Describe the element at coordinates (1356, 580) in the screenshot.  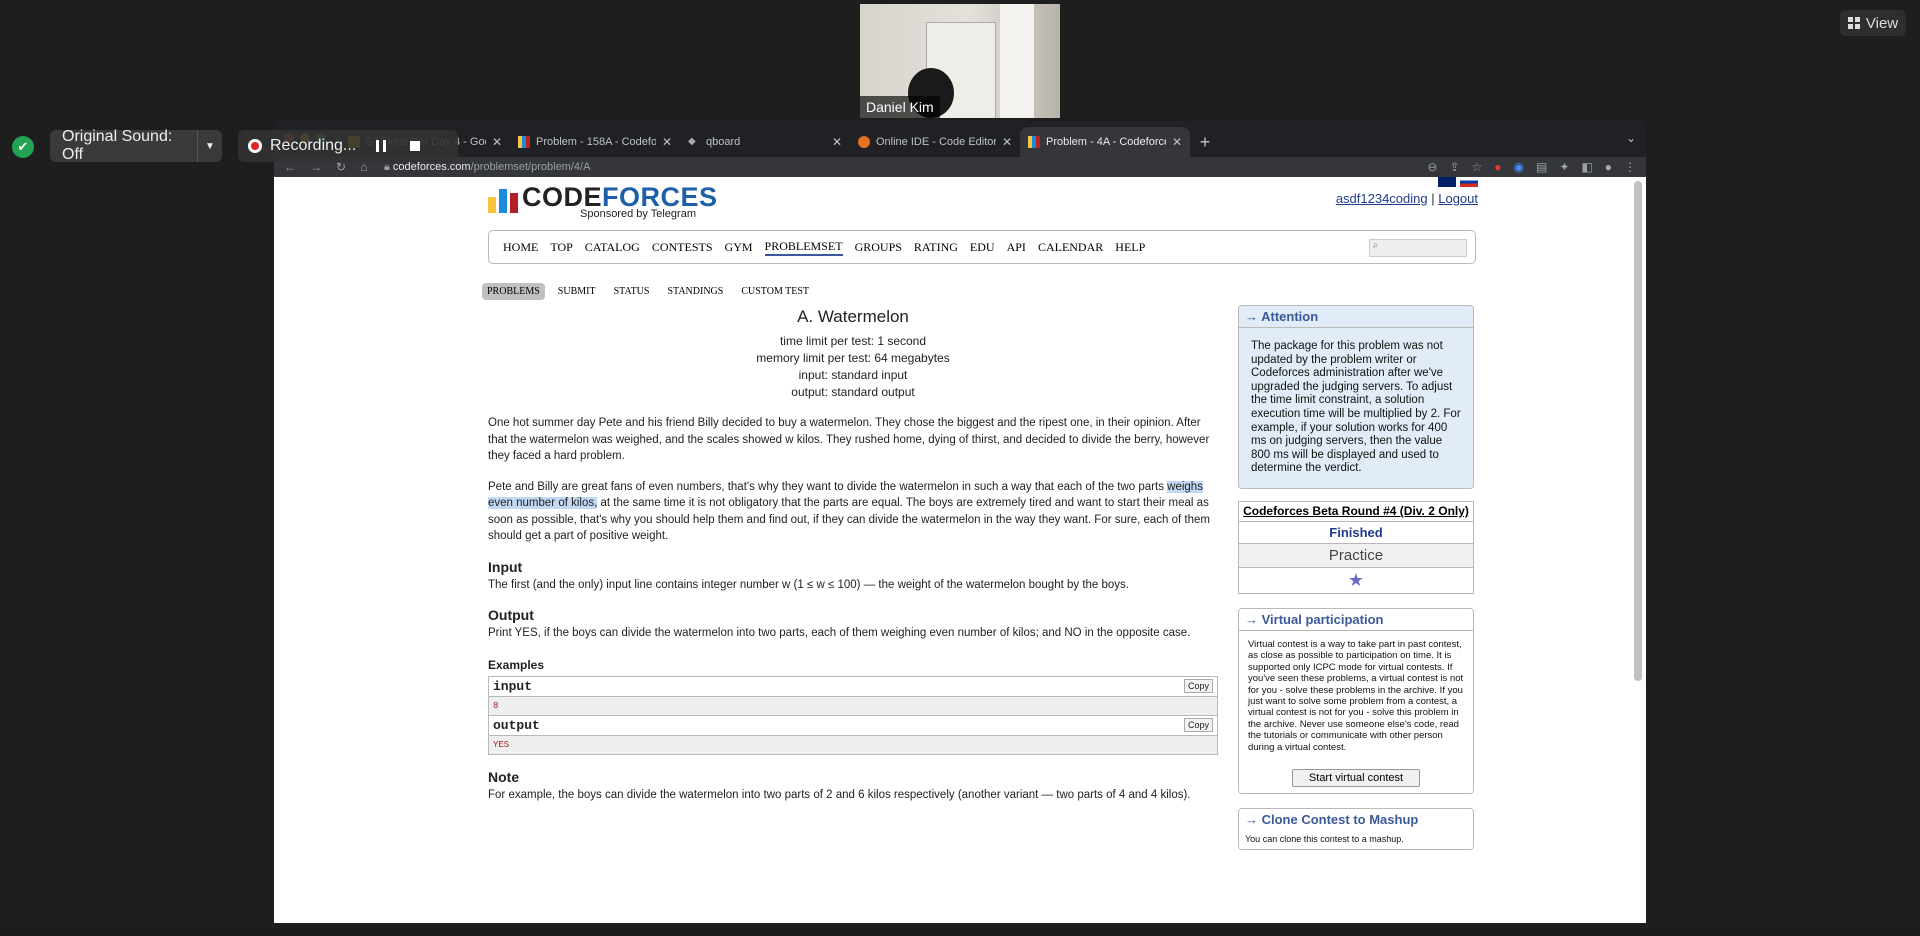
I see `star-icon: ★` at that location.